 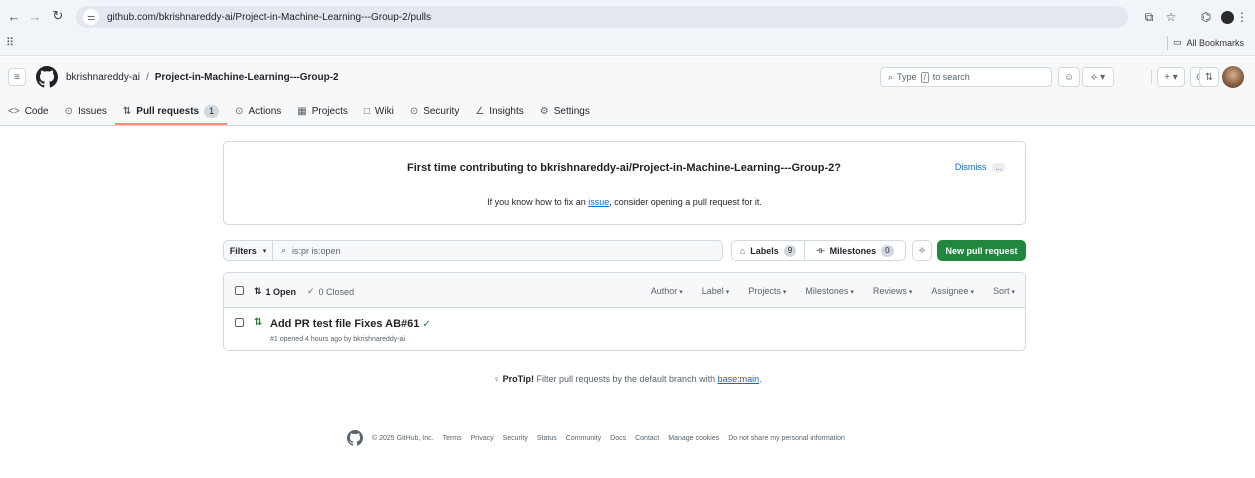 What do you see at coordinates (480, 111) in the screenshot?
I see `graph-icon: ∠` at bounding box center [480, 111].